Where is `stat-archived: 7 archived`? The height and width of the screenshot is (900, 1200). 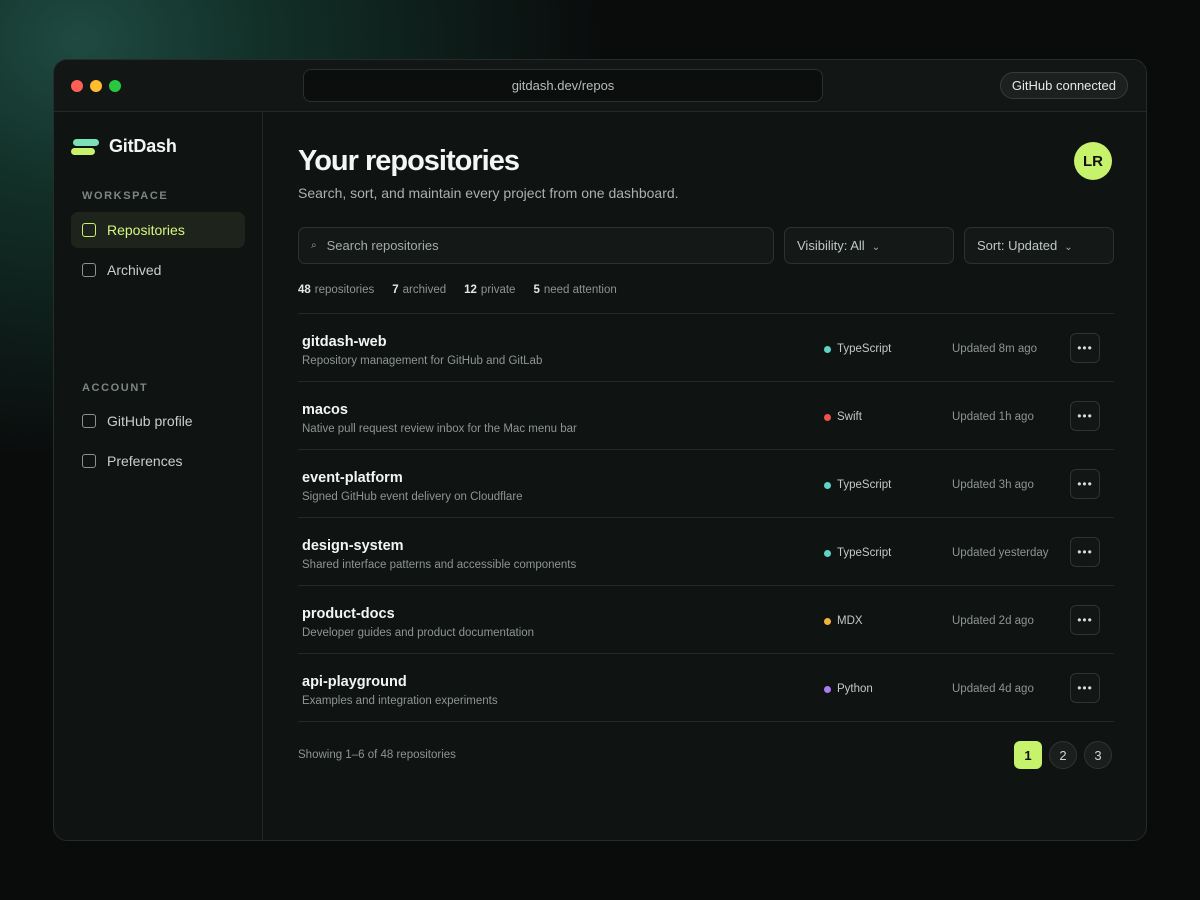 stat-archived: 7 archived is located at coordinates (419, 290).